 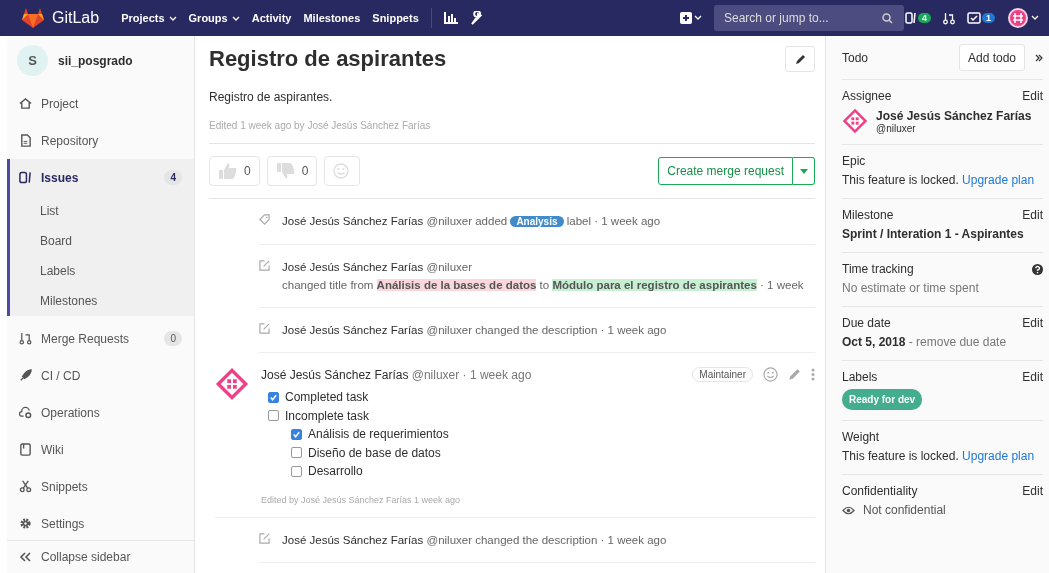 I want to click on double-chevron-icon, so click(x=25, y=557).